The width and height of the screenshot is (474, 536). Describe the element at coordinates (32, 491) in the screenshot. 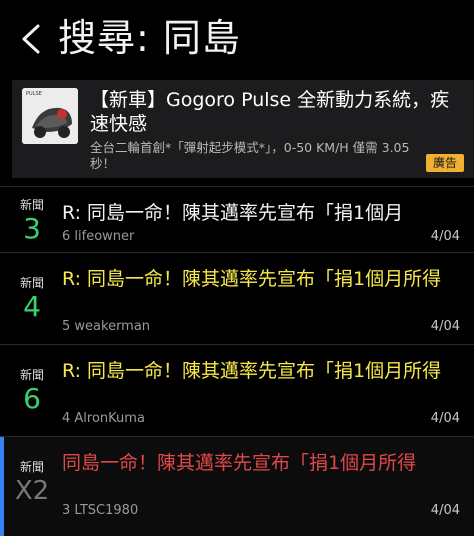

I see `post-reply-count: X2` at that location.